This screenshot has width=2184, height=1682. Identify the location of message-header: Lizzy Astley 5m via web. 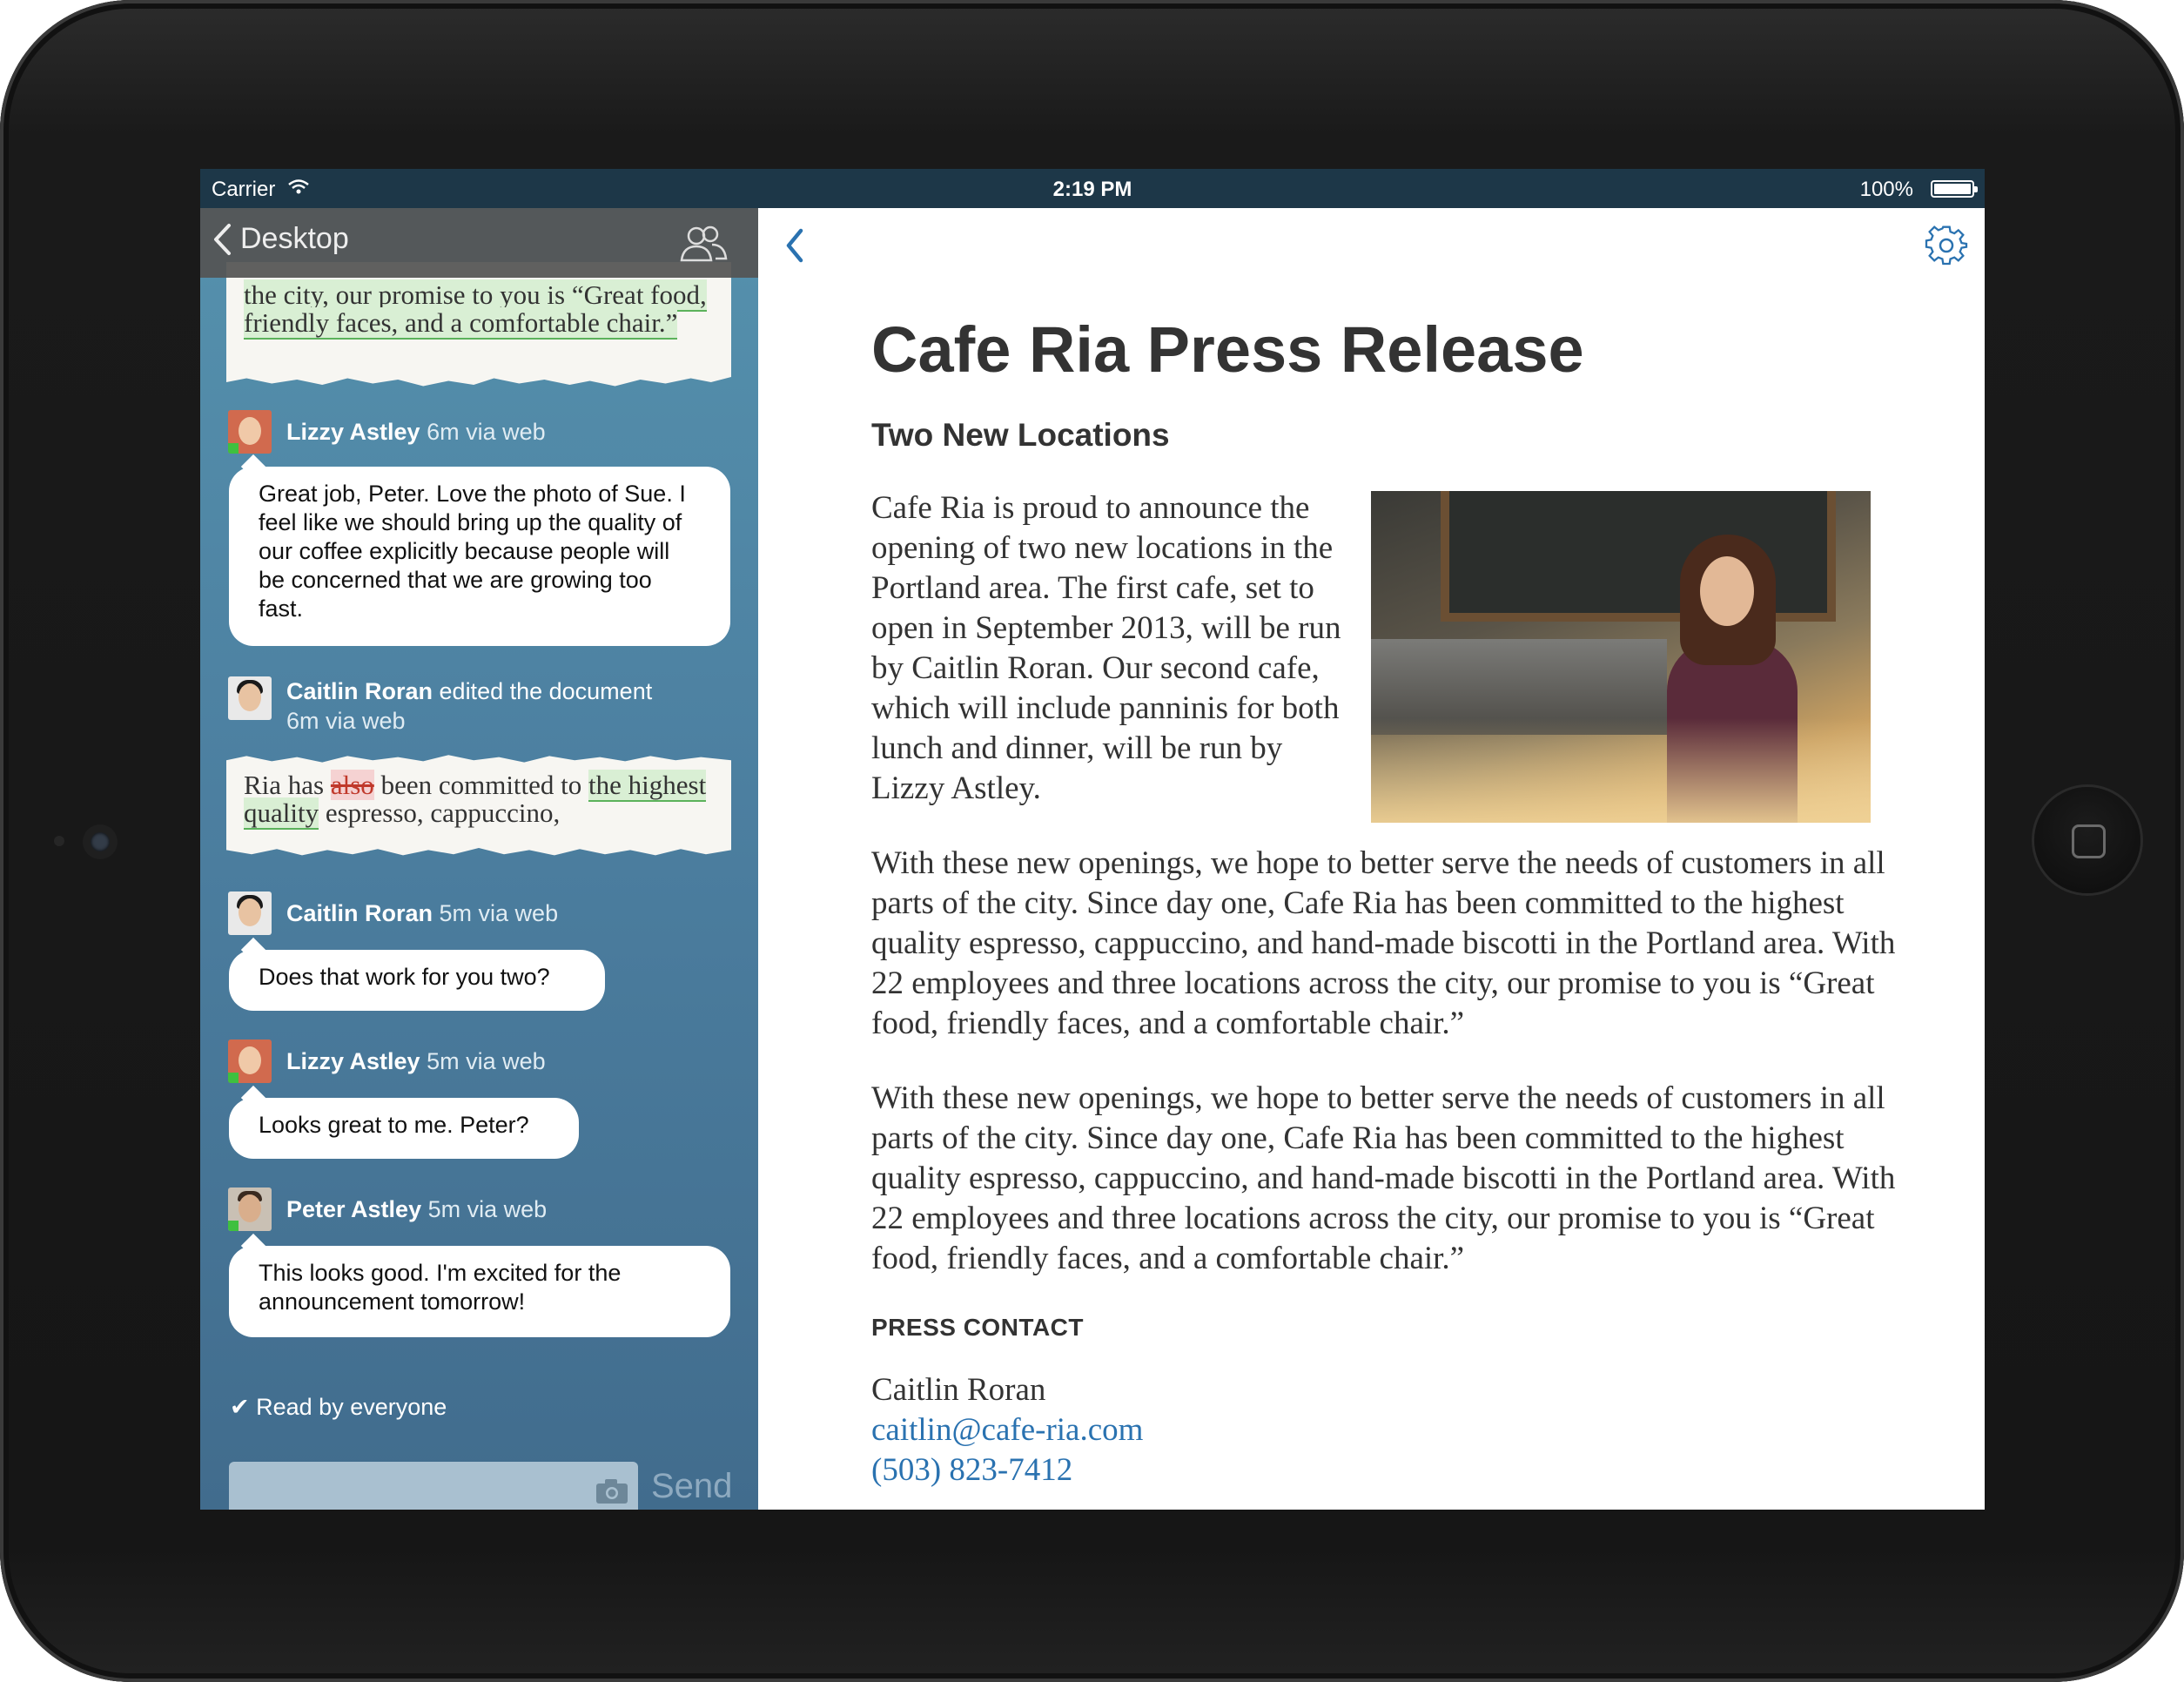
(387, 1061).